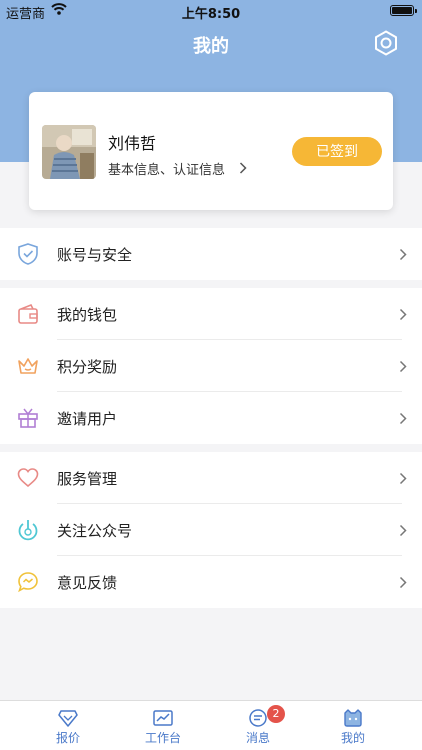  I want to click on tab-quote: 报价, so click(68, 725).